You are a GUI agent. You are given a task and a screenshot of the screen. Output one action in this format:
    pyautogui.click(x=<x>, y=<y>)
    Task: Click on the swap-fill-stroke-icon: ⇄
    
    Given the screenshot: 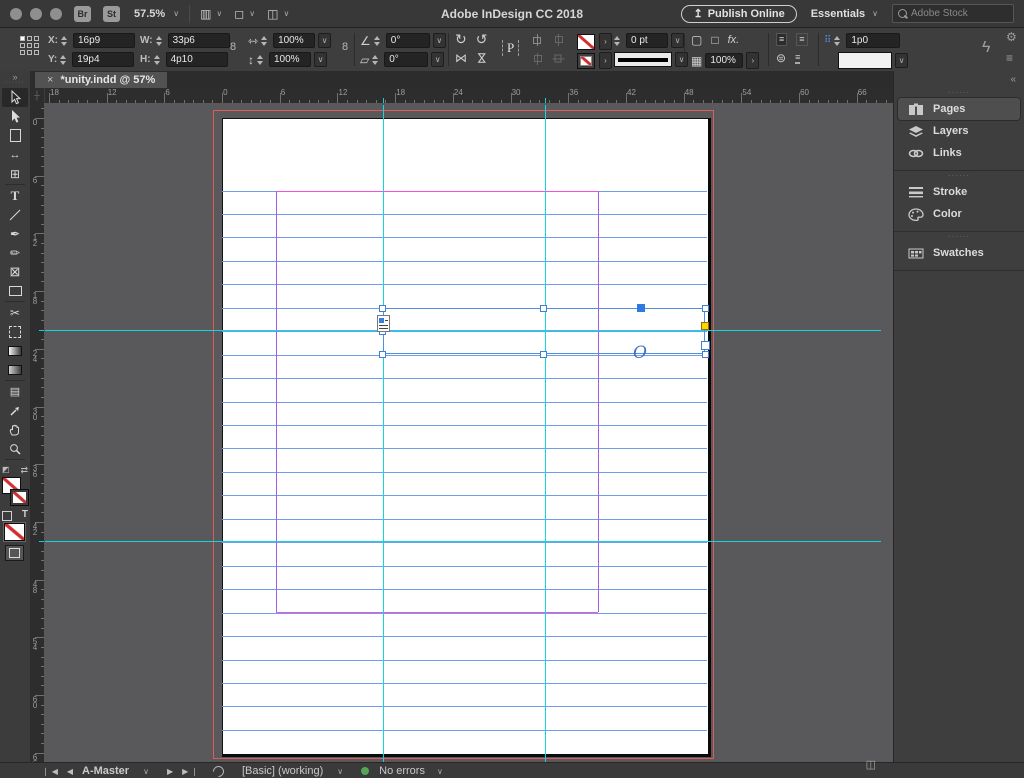 What is the action you would take?
    pyautogui.click(x=24, y=470)
    